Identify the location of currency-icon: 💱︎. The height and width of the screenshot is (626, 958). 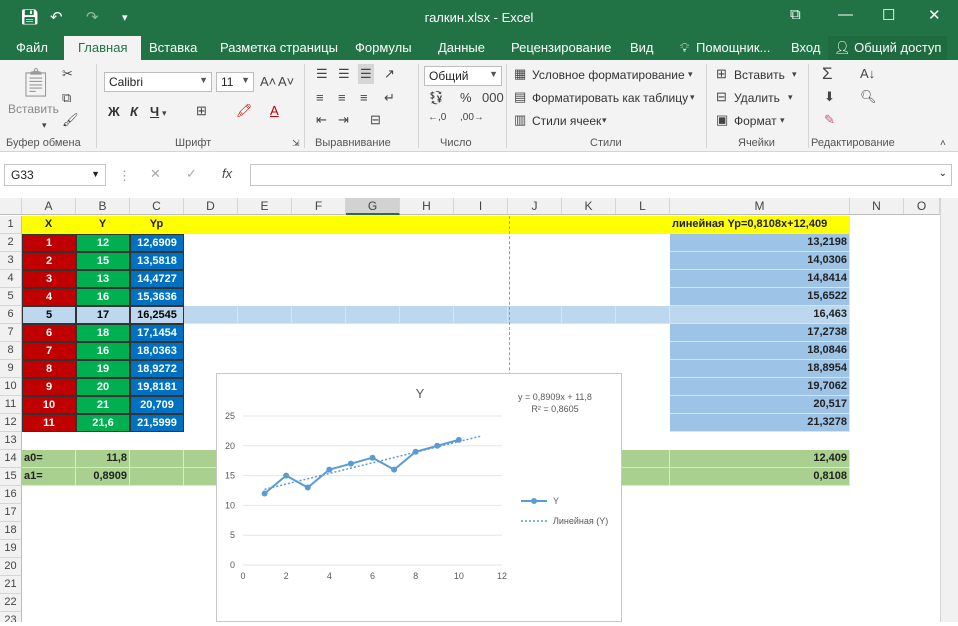
(436, 98).